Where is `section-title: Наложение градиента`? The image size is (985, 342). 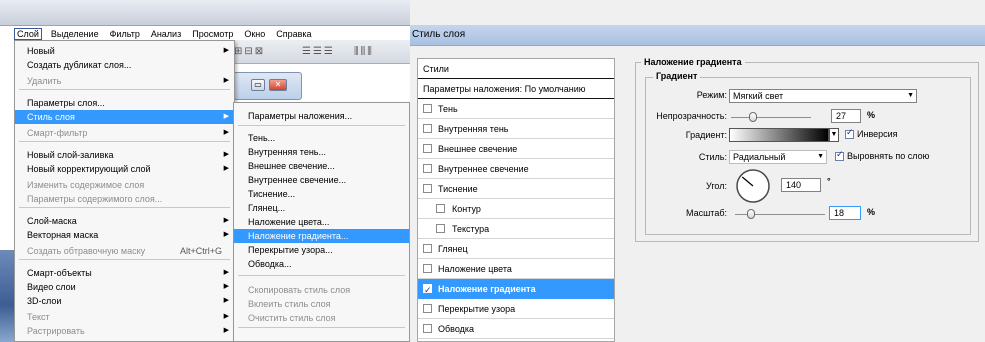
section-title: Наложение градиента is located at coordinates (693, 62).